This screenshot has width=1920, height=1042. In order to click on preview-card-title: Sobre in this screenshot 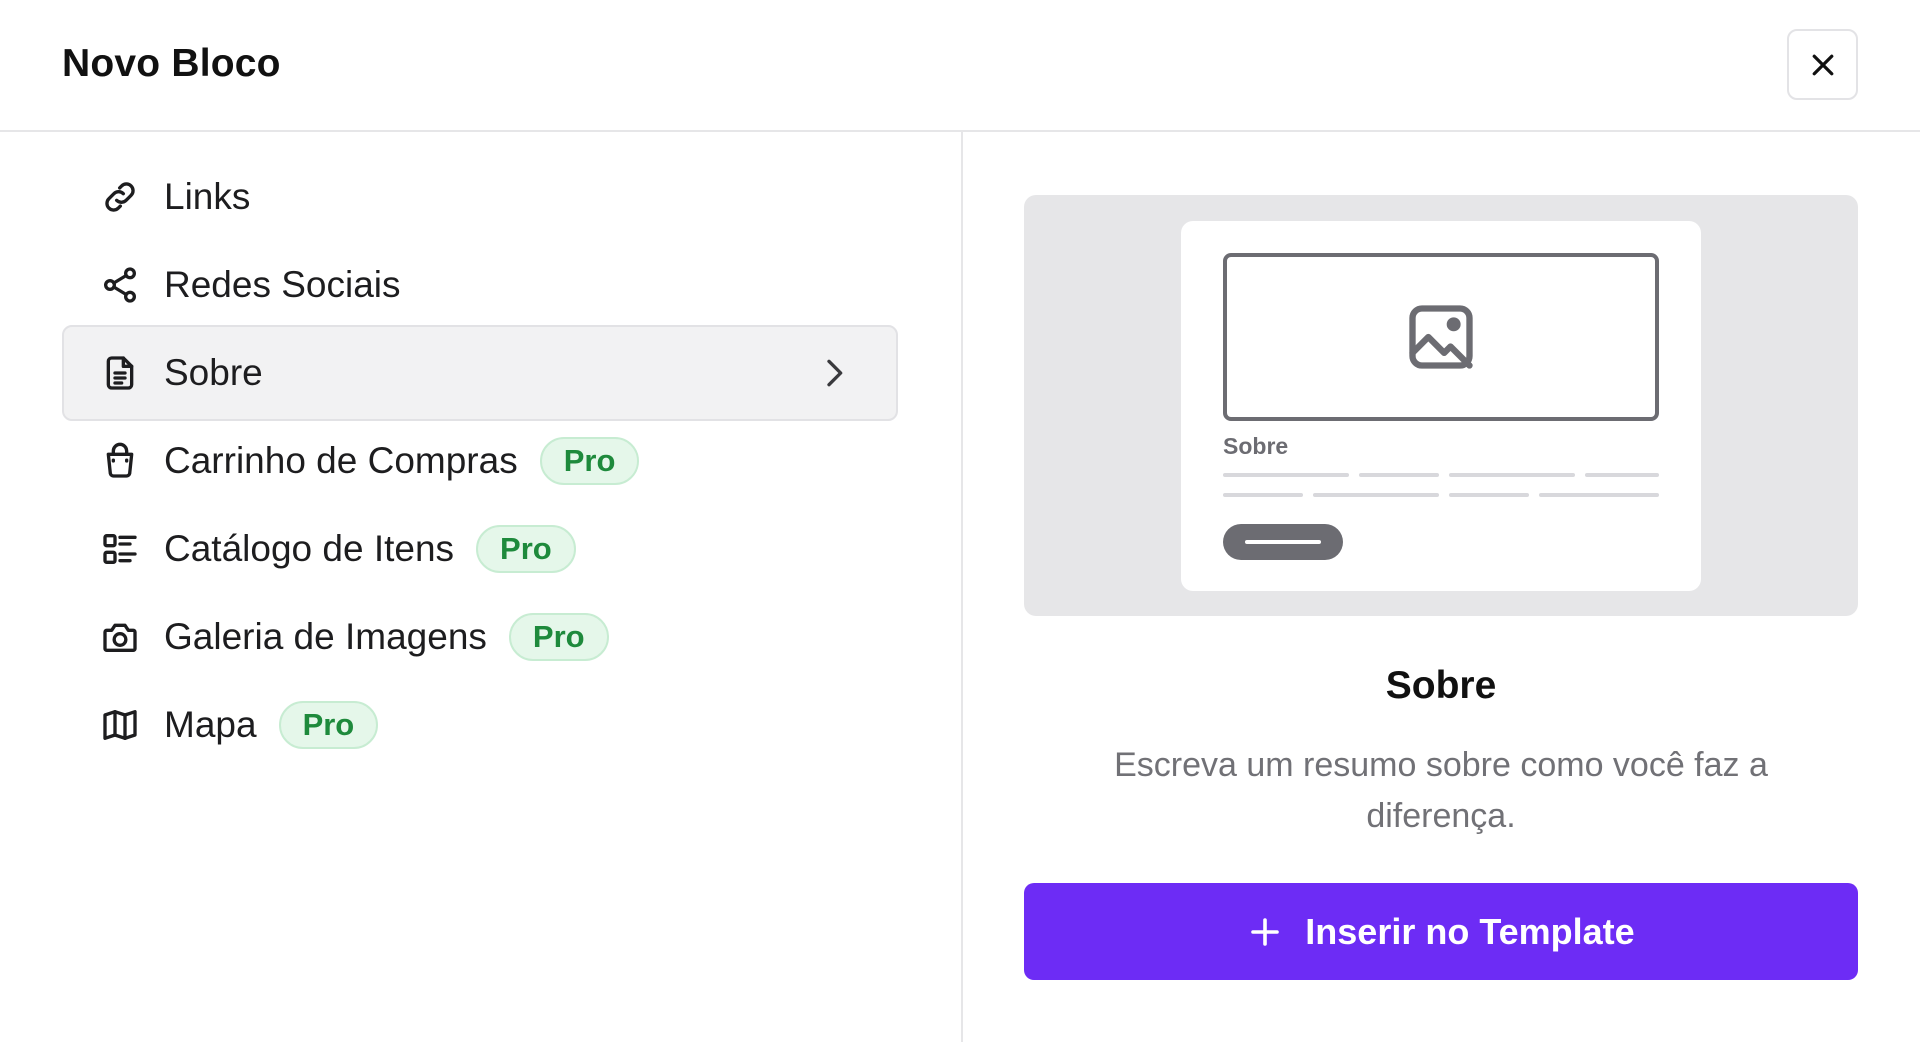, I will do `click(1256, 446)`.